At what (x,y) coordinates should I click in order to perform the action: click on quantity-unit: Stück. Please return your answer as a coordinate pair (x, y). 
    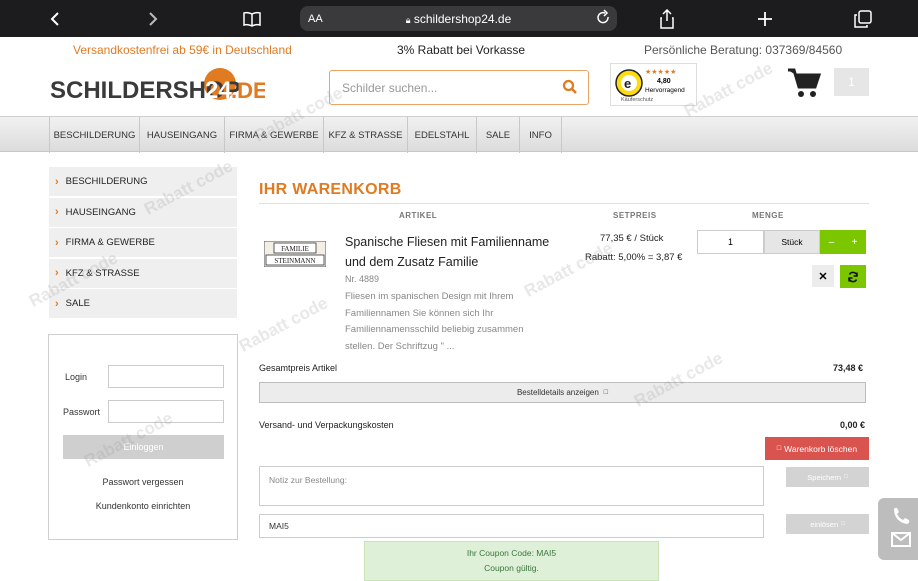
    Looking at the image, I should click on (792, 242).